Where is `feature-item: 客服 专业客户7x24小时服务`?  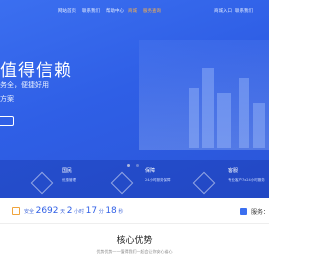
feature-item: 客服 专业客户7x24小时服务 is located at coordinates (246, 175).